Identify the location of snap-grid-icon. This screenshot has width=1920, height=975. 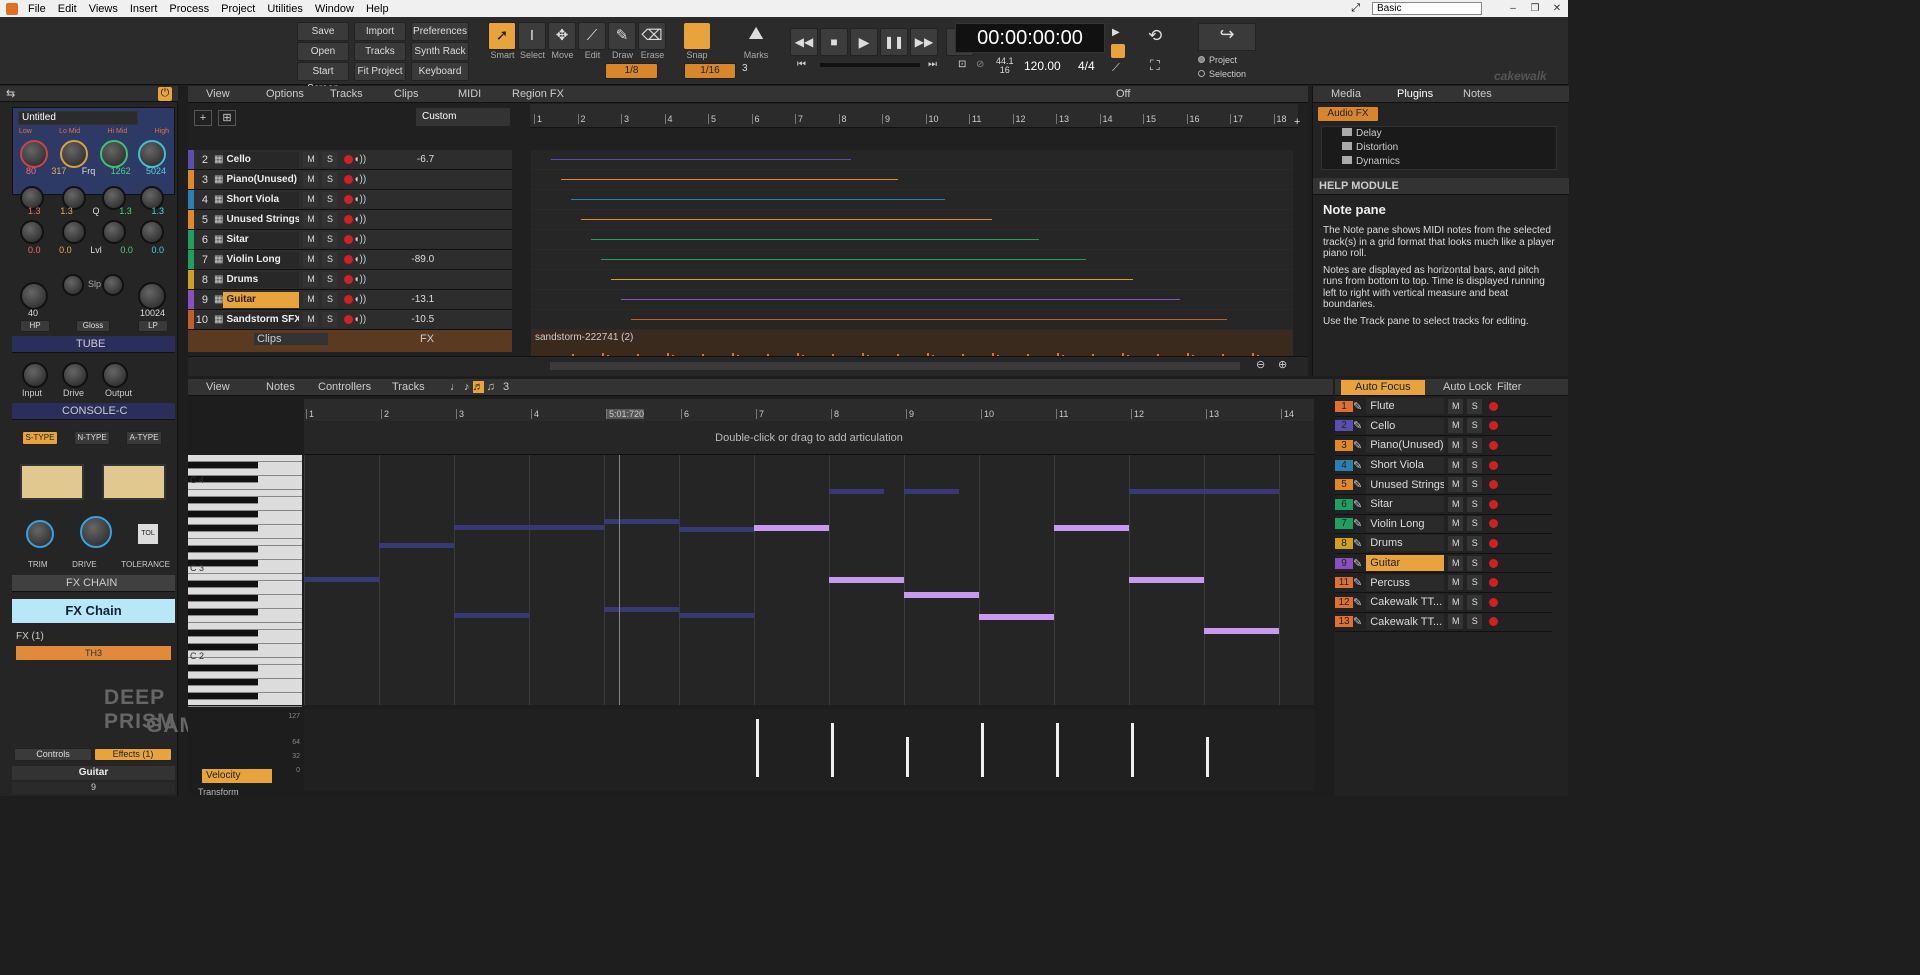
(697, 36).